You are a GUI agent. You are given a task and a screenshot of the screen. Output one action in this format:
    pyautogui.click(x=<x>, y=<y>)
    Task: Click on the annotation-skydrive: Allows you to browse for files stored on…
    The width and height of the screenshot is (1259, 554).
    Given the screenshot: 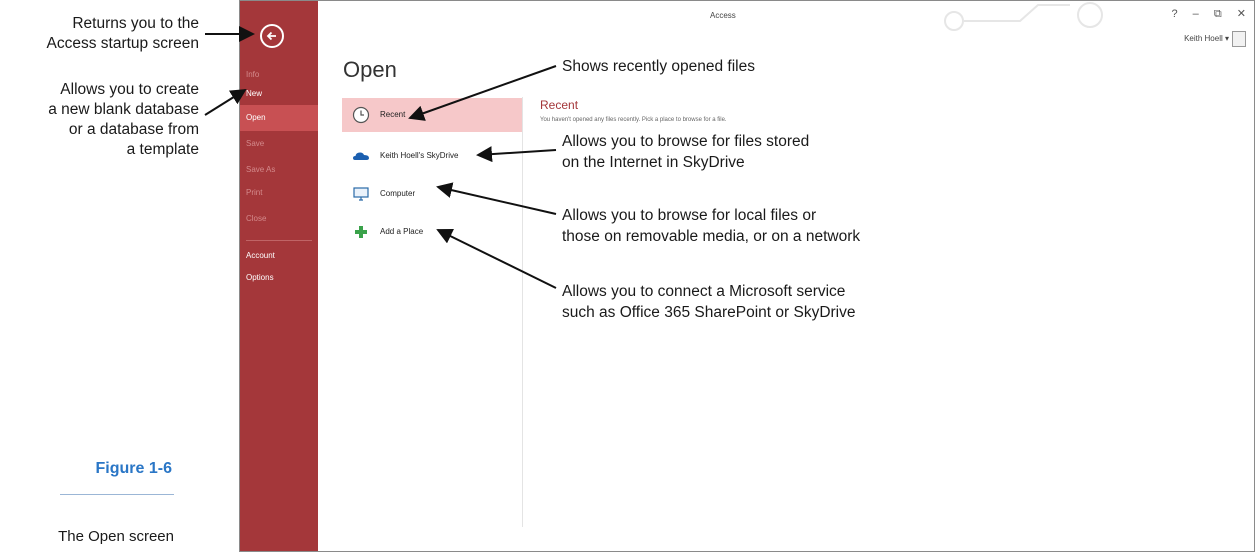 What is the action you would take?
    pyautogui.click(x=686, y=152)
    